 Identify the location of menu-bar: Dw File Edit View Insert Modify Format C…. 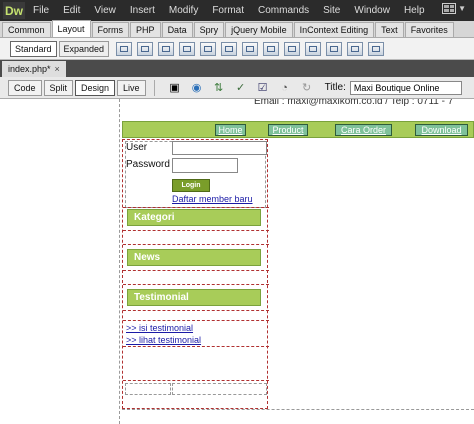
(237, 10).